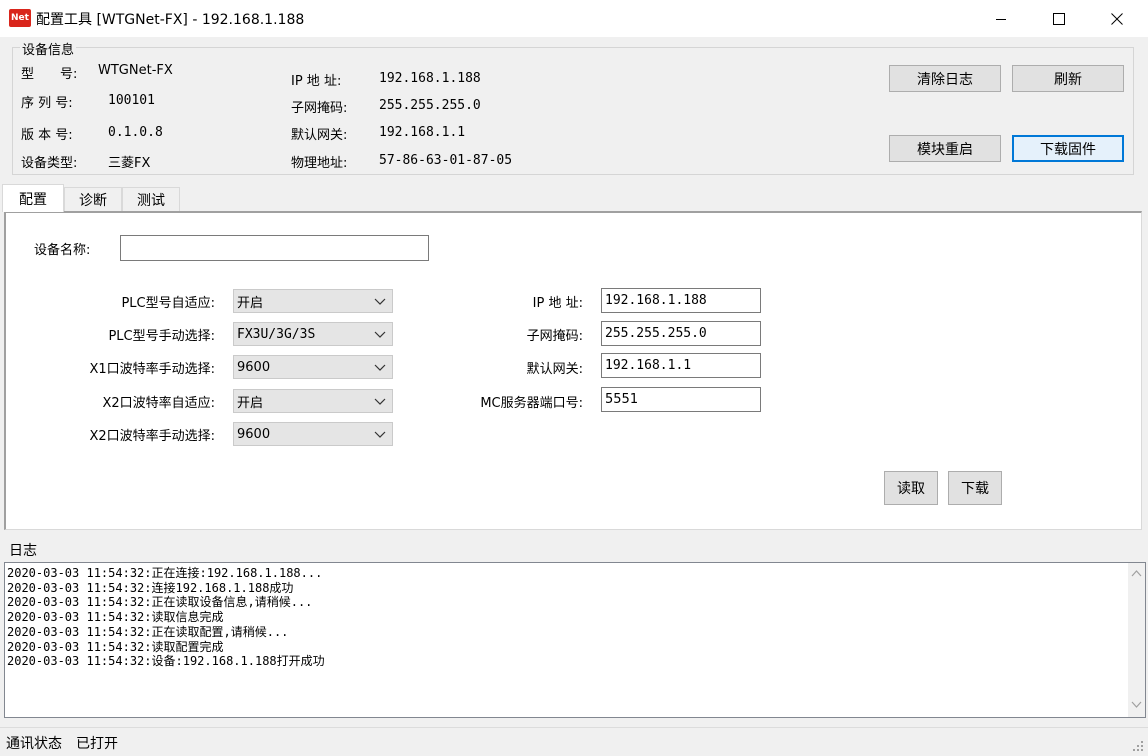 Image resolution: width=1148 pixels, height=756 pixels. What do you see at coordinates (115, 617) in the screenshot?
I see `log-line: 2020-03-03 11:54:32:读取信息完成` at bounding box center [115, 617].